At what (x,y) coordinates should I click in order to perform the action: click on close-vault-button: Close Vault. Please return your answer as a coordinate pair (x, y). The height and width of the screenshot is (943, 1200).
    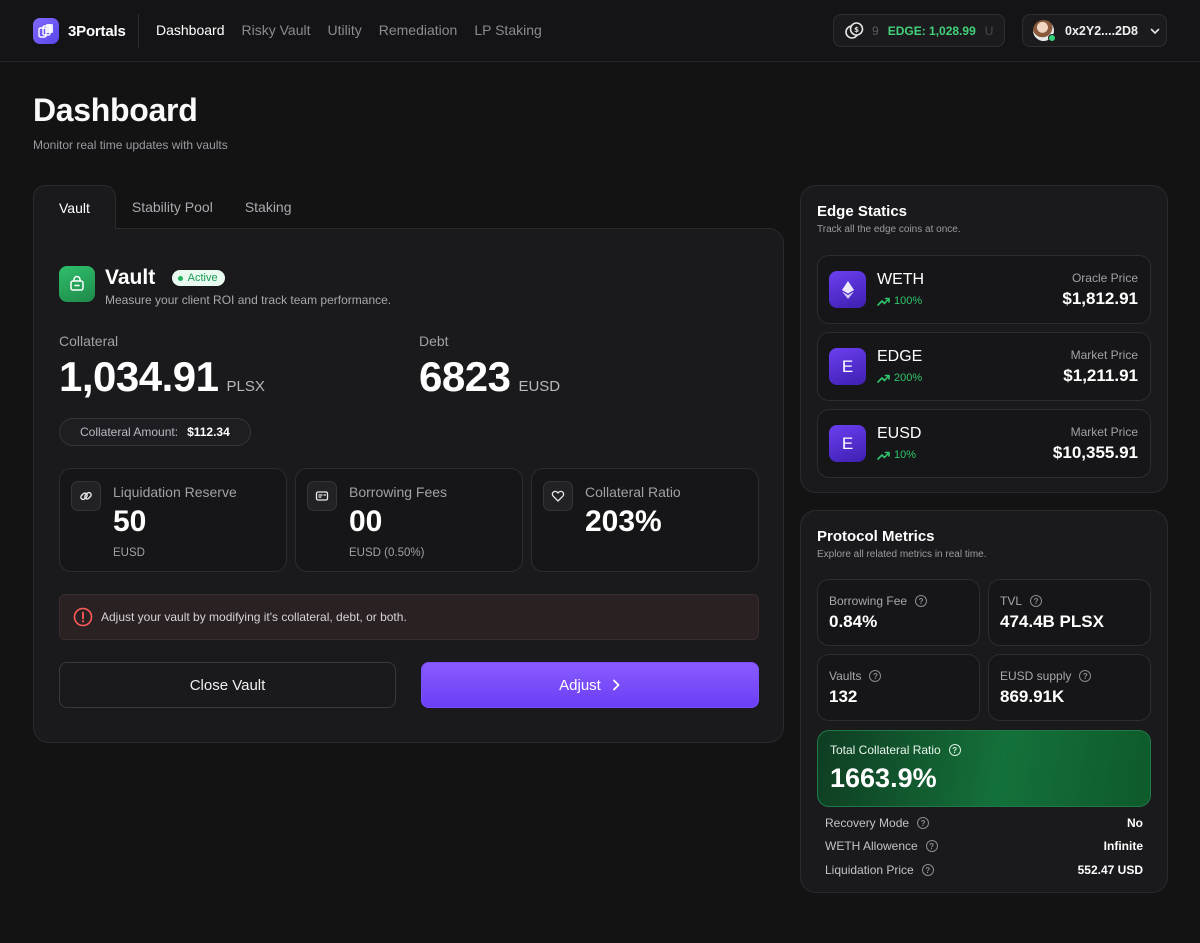
    Looking at the image, I should click on (227, 685).